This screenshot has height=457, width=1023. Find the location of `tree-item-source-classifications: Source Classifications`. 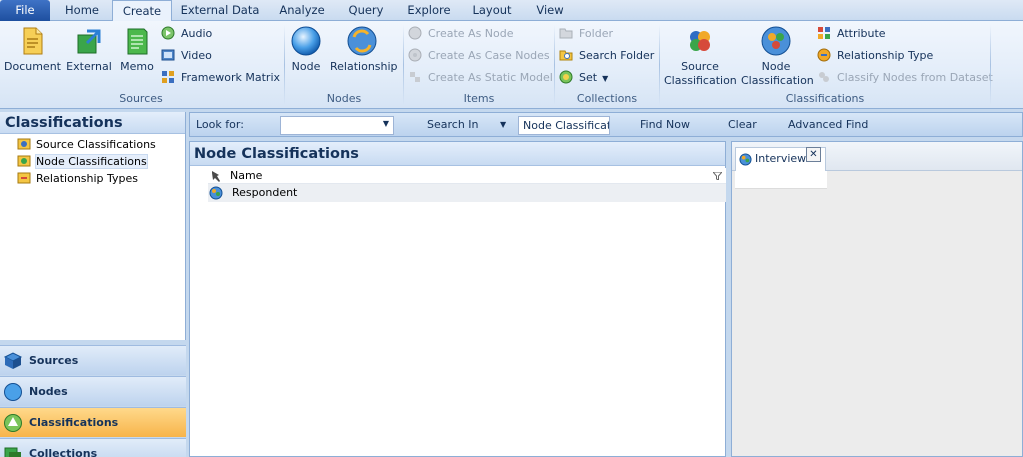

tree-item-source-classifications: Source Classifications is located at coordinates (86, 145).